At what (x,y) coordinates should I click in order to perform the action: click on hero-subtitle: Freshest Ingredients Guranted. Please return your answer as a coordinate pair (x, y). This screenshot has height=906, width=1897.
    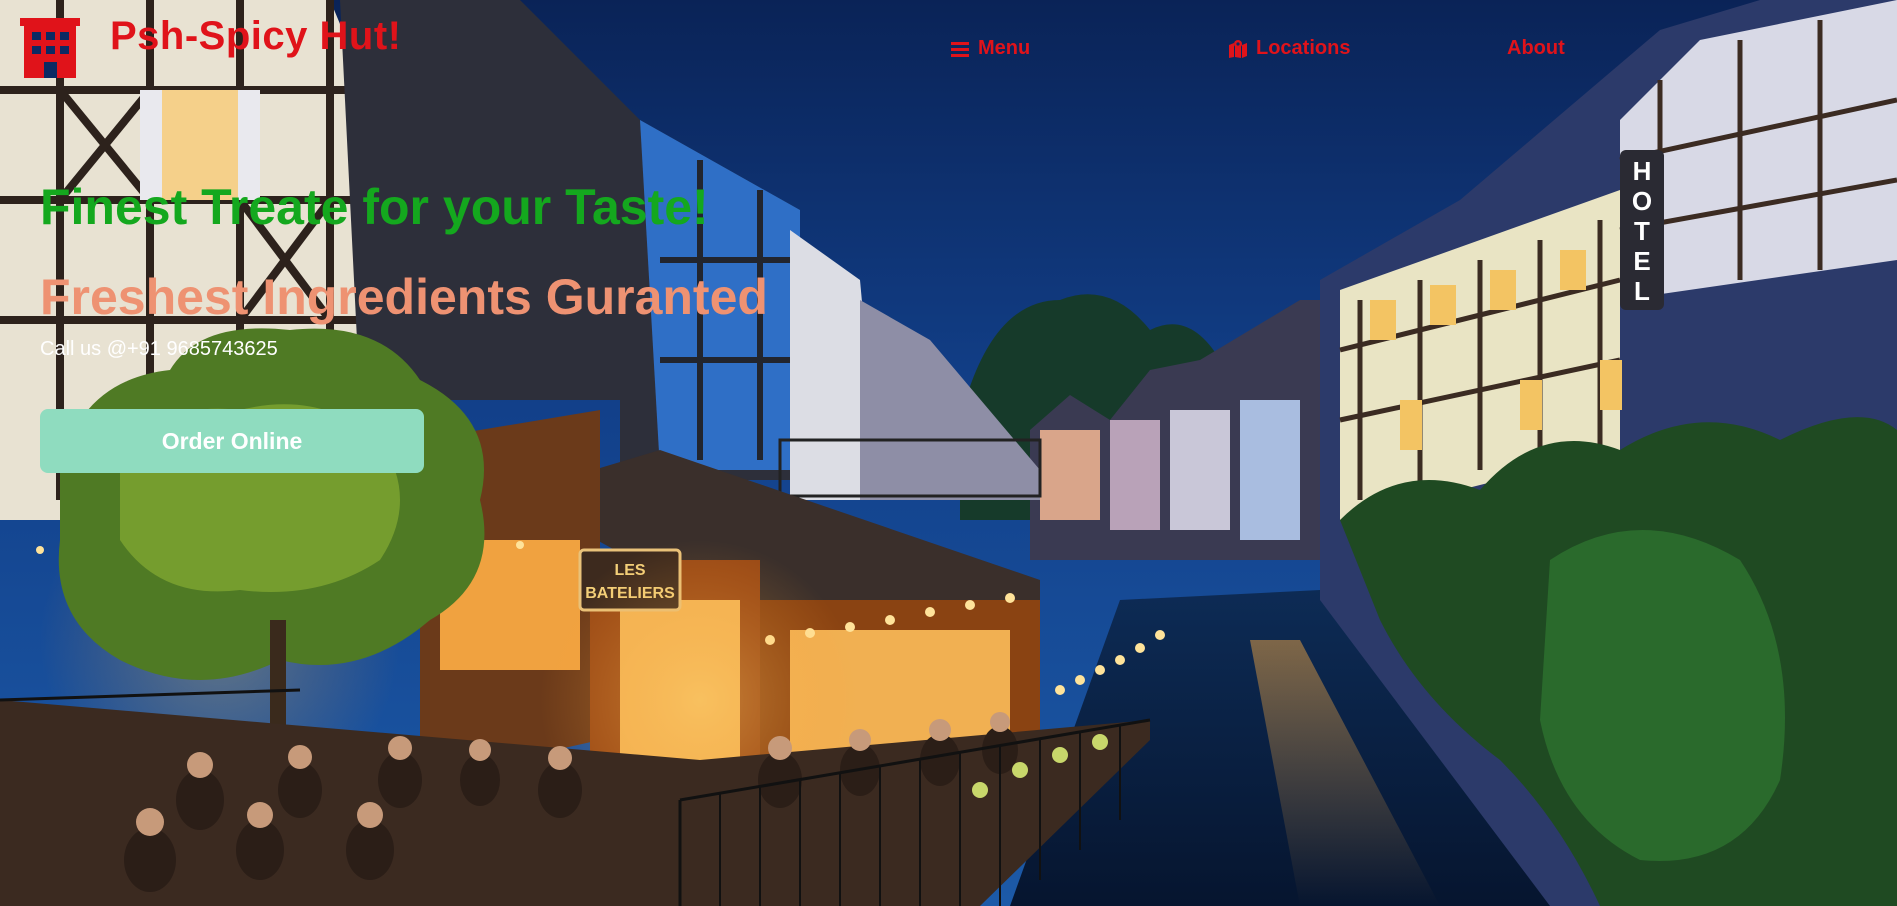
    Looking at the image, I should click on (404, 297).